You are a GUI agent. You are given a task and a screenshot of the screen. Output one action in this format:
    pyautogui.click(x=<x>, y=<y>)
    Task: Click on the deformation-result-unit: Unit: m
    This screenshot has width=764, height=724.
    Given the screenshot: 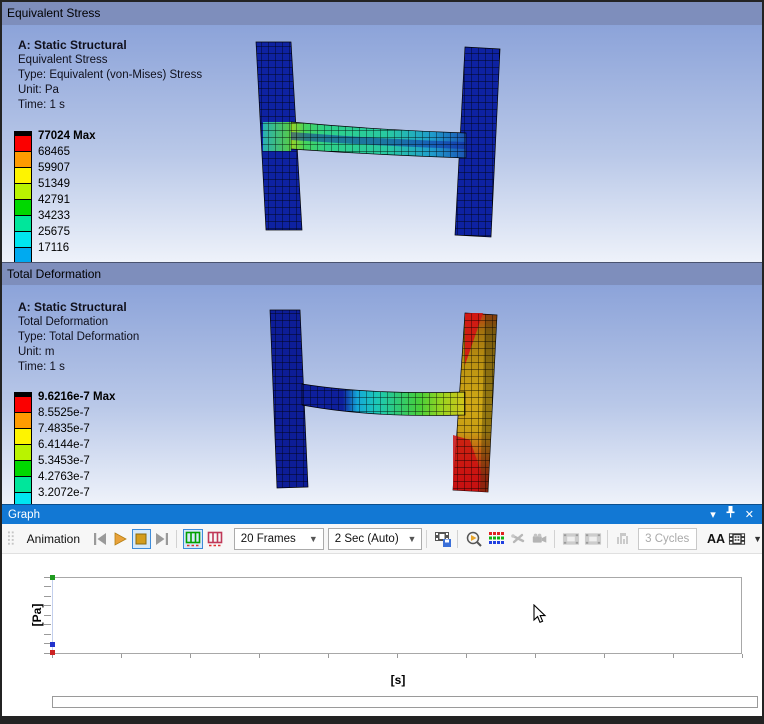 What is the action you would take?
    pyautogui.click(x=36, y=352)
    